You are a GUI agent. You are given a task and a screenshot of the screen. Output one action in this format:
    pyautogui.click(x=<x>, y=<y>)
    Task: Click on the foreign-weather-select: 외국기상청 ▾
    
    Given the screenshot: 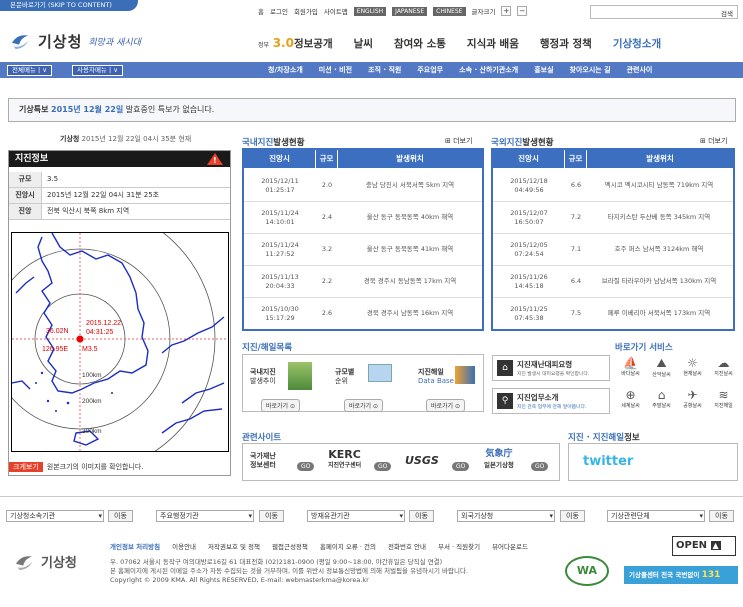 What is the action you would take?
    pyautogui.click(x=506, y=516)
    